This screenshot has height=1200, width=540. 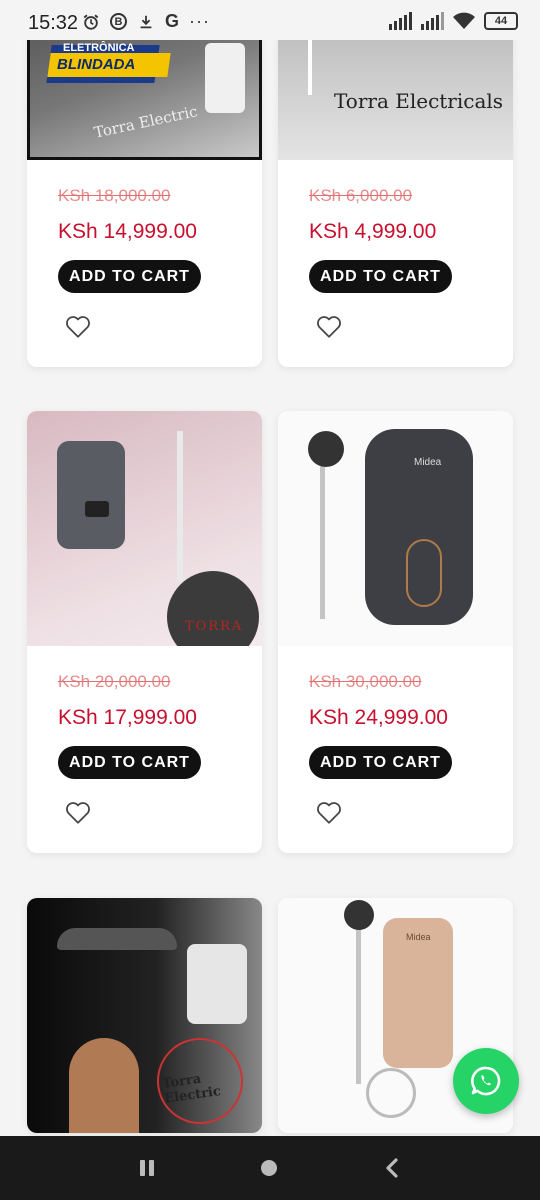 I want to click on sale-price: KSh 24,999.00, so click(x=378, y=717).